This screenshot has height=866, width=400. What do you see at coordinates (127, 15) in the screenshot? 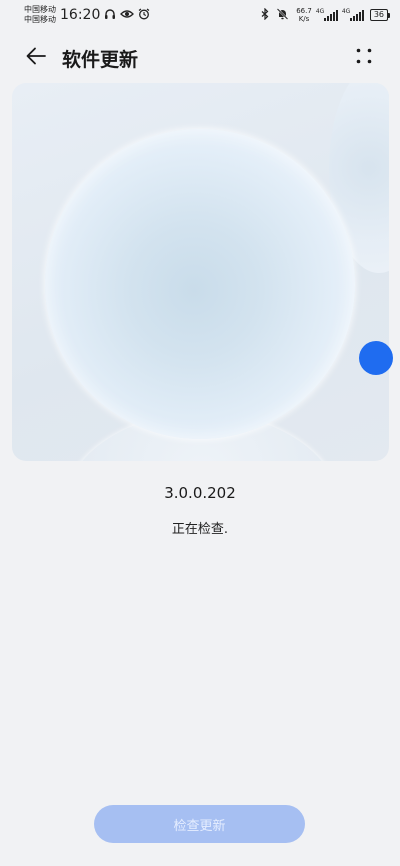
I see `eye-icon` at bounding box center [127, 15].